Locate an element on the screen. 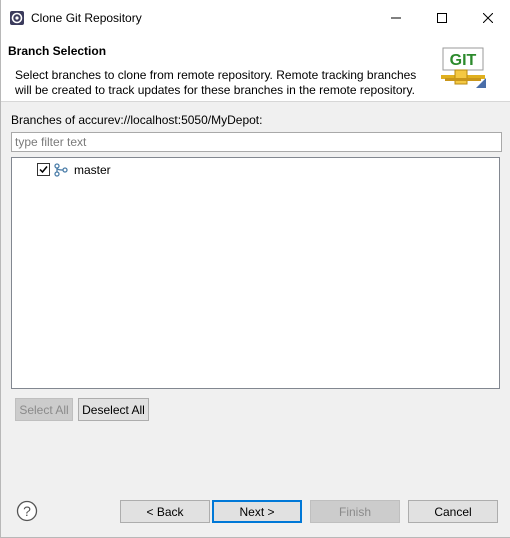 The height and width of the screenshot is (538, 510). branch-icon is located at coordinates (61, 170).